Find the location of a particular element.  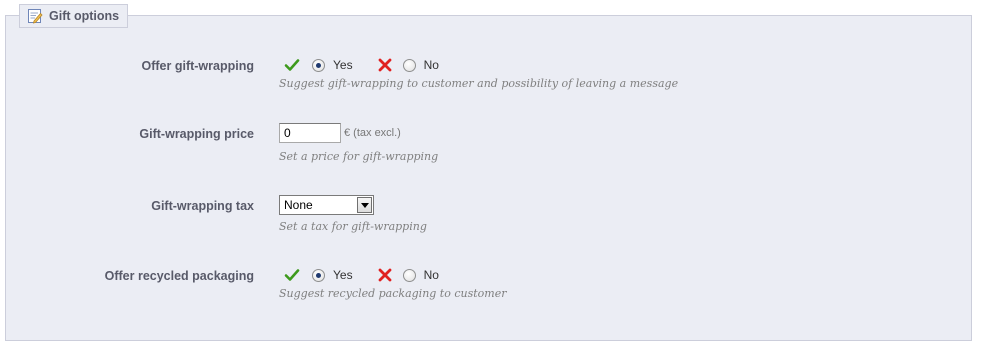

dropdown-arrow-icon is located at coordinates (364, 205).